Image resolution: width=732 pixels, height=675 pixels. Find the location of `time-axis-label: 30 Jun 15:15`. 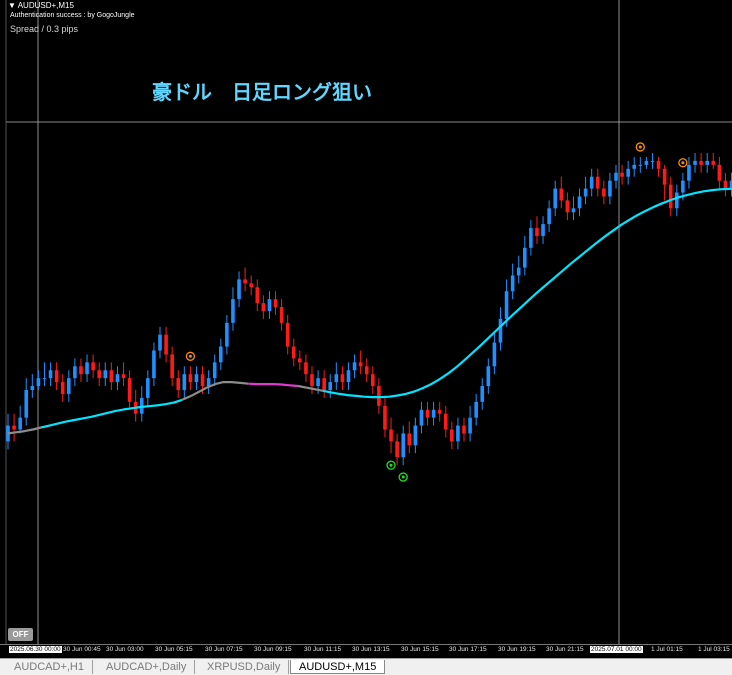

time-axis-label: 30 Jun 15:15 is located at coordinates (420, 649).